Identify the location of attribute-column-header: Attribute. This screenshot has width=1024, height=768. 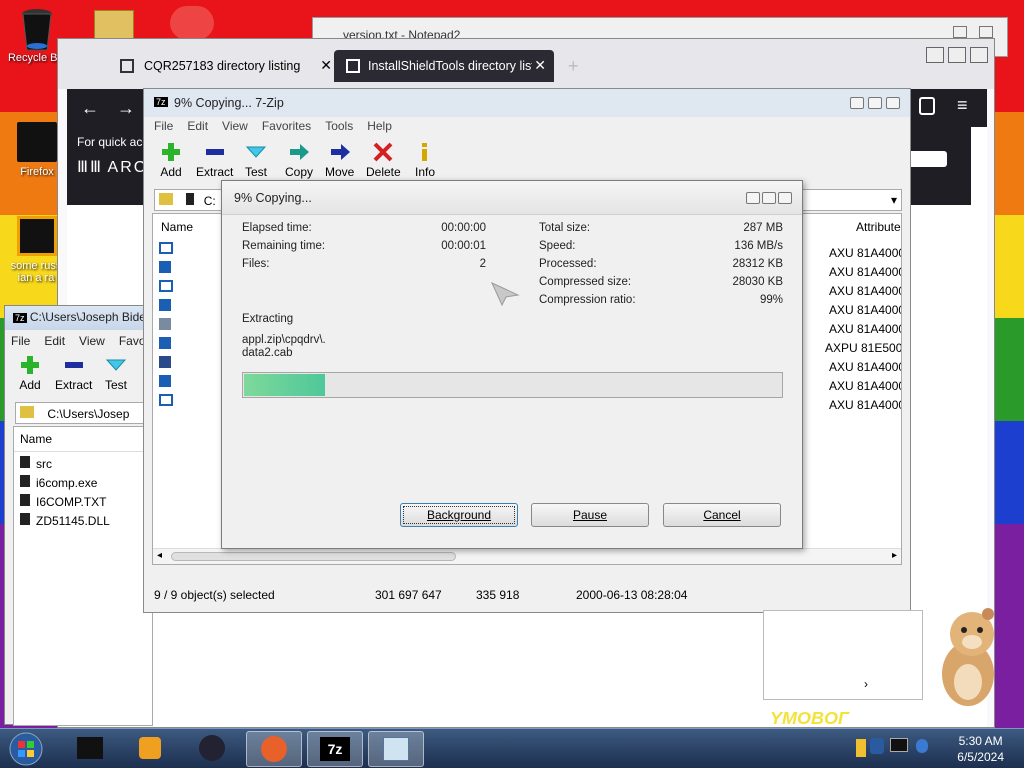
(878, 227).